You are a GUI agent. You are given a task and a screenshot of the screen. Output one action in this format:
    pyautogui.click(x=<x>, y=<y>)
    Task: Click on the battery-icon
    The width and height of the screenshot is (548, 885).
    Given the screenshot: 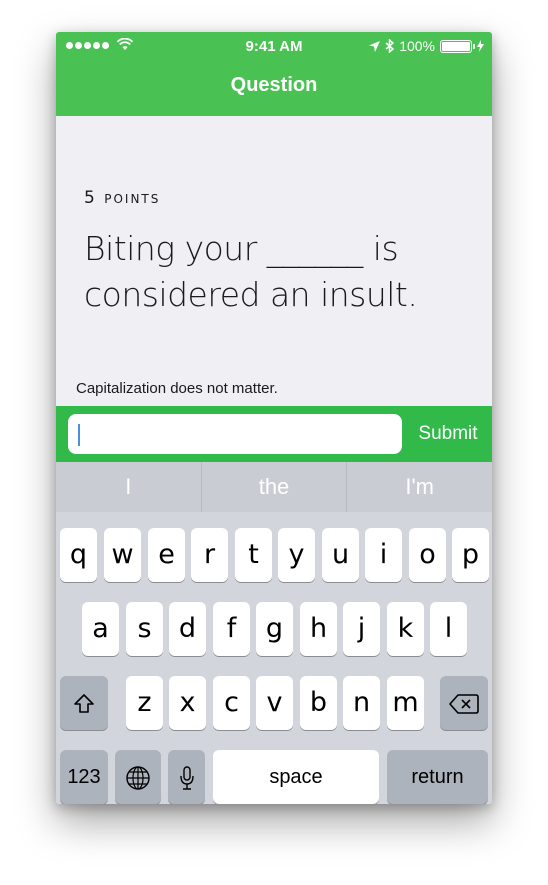 What is the action you would take?
    pyautogui.click(x=457, y=46)
    